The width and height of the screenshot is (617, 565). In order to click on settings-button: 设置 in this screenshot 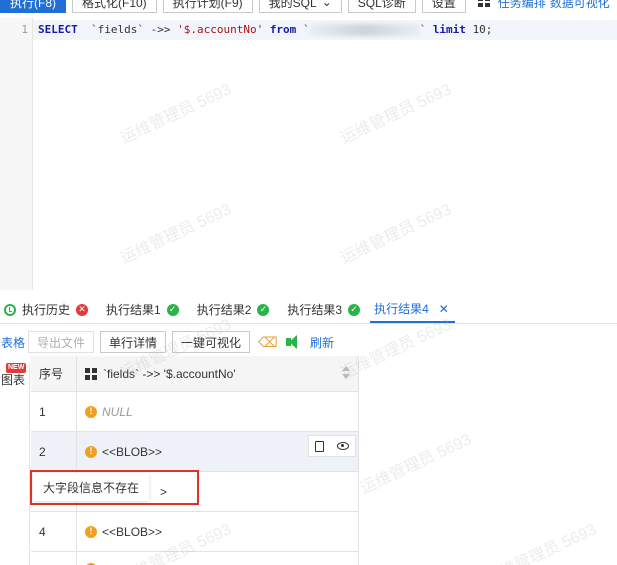, I will do `click(443, 6)`.